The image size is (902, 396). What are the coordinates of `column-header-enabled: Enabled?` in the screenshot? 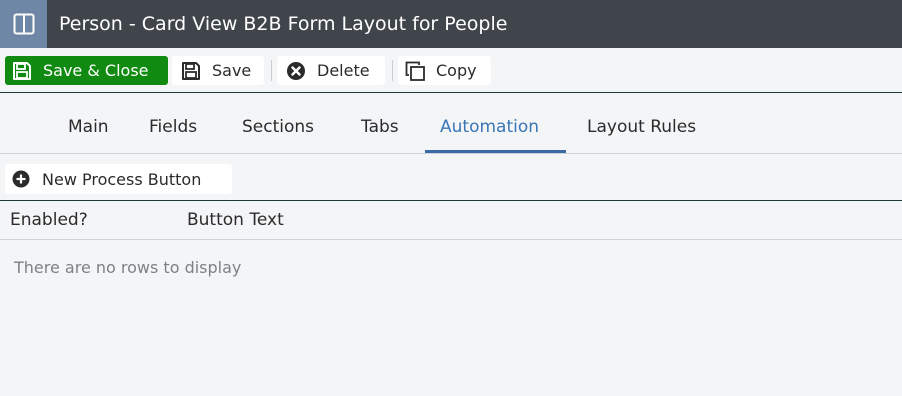 It's located at (49, 221).